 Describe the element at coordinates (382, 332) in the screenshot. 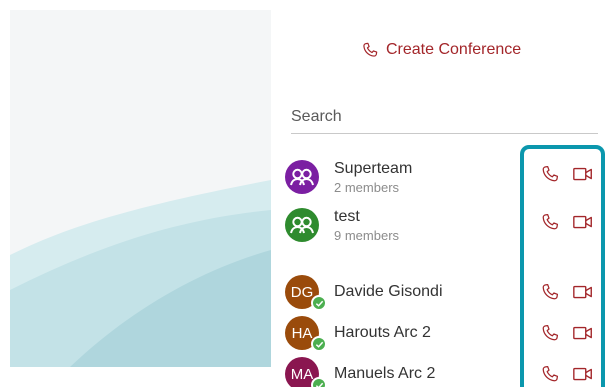

I see `contact-name: Harouts Arc 2` at that location.